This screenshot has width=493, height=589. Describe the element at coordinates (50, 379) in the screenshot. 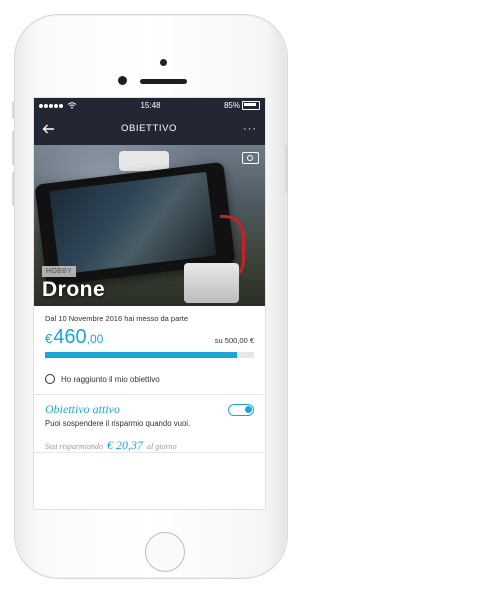

I see `goal-reached-radio` at that location.